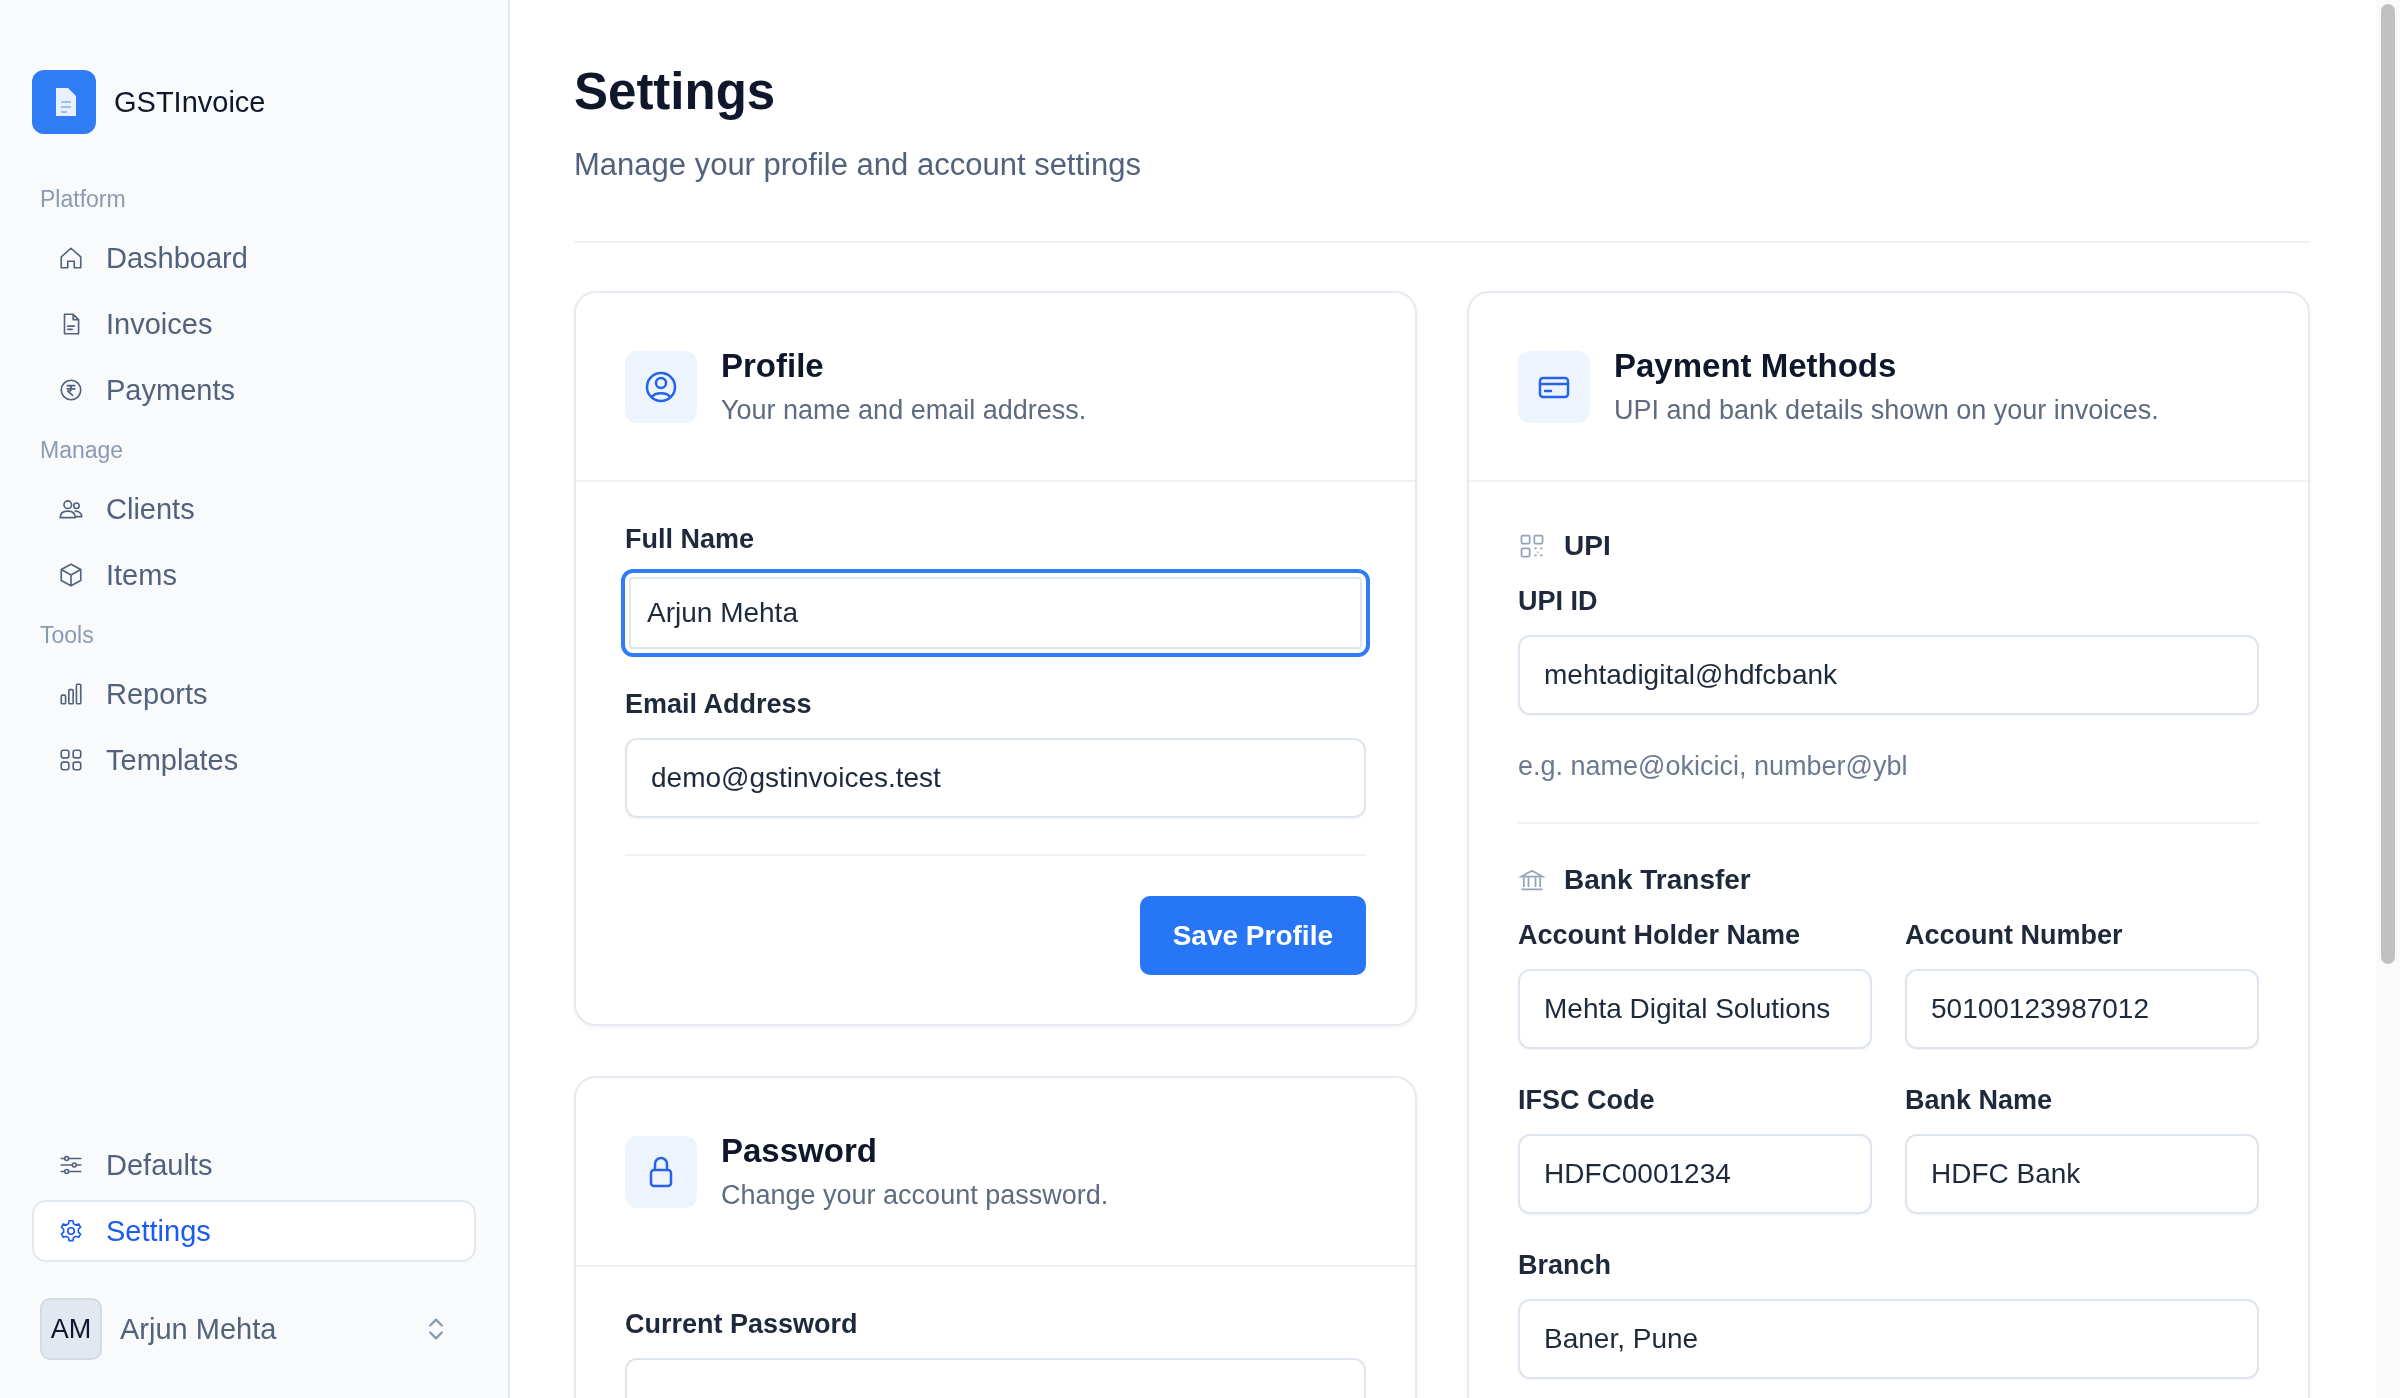 This screenshot has width=2400, height=1398. Describe the element at coordinates (190, 102) in the screenshot. I see `app-name: GSTInvoice` at that location.